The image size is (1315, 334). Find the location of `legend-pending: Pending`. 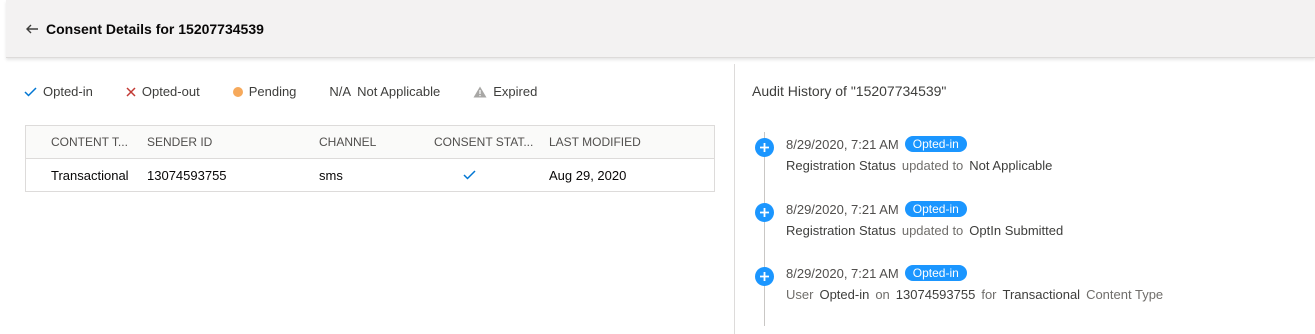

legend-pending: Pending is located at coordinates (264, 91).